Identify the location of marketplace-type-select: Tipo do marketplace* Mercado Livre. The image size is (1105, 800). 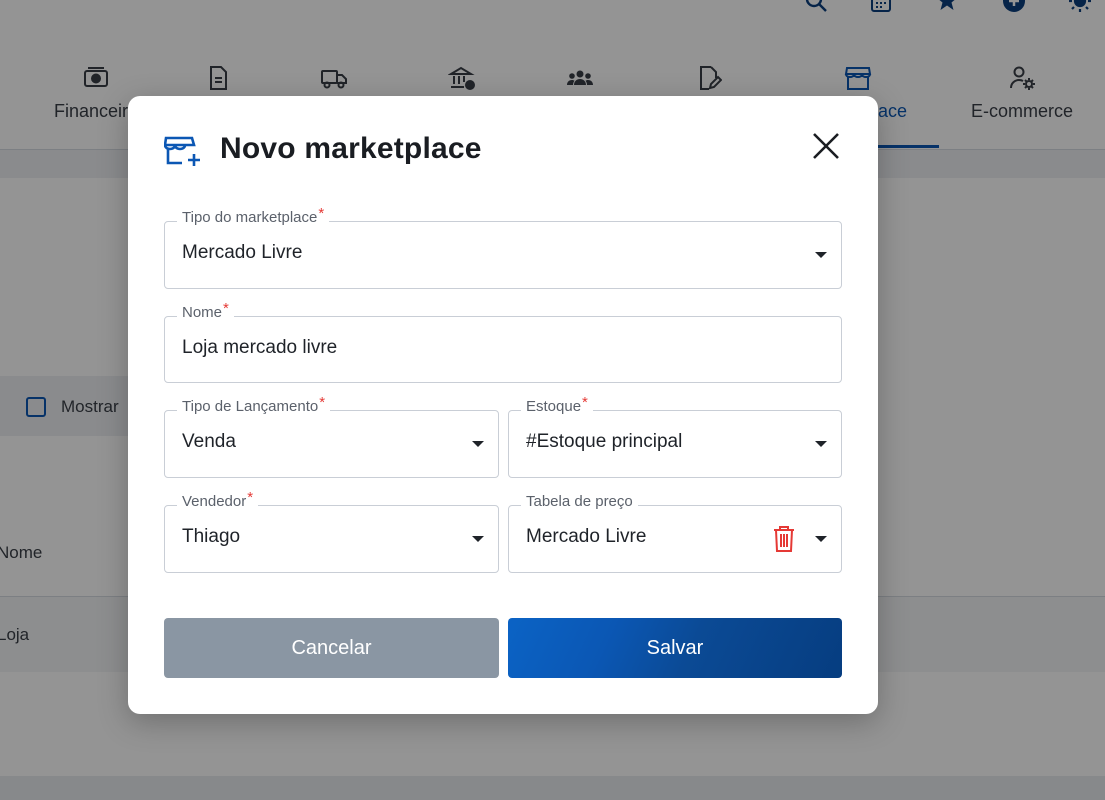
(503, 247).